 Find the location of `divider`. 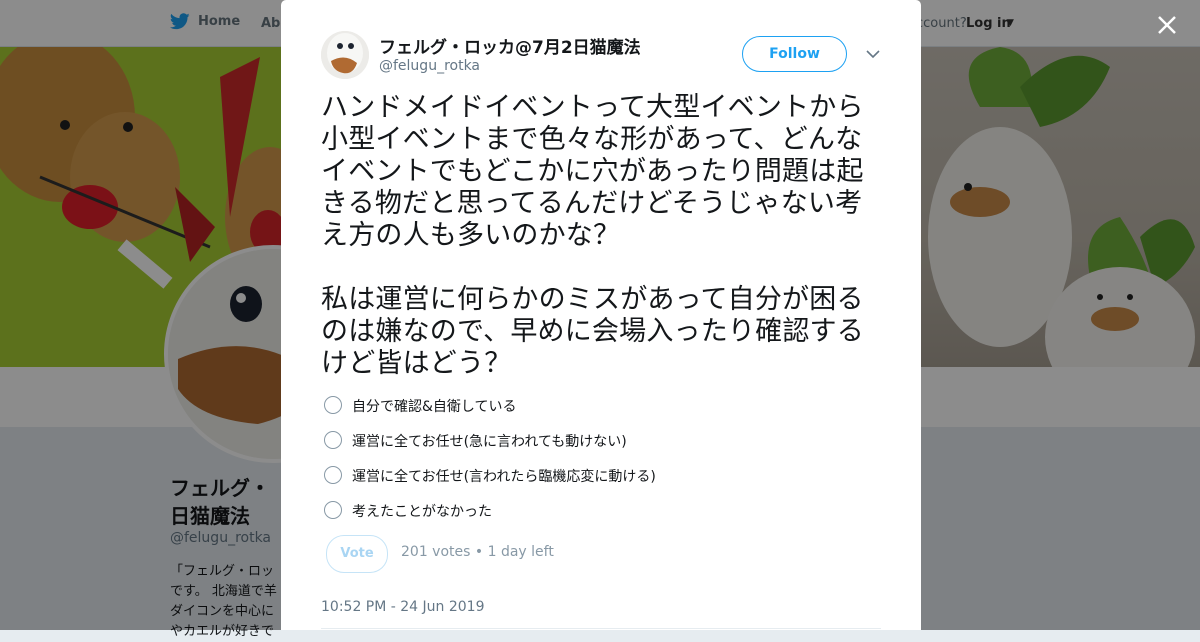

divider is located at coordinates (601, 628).